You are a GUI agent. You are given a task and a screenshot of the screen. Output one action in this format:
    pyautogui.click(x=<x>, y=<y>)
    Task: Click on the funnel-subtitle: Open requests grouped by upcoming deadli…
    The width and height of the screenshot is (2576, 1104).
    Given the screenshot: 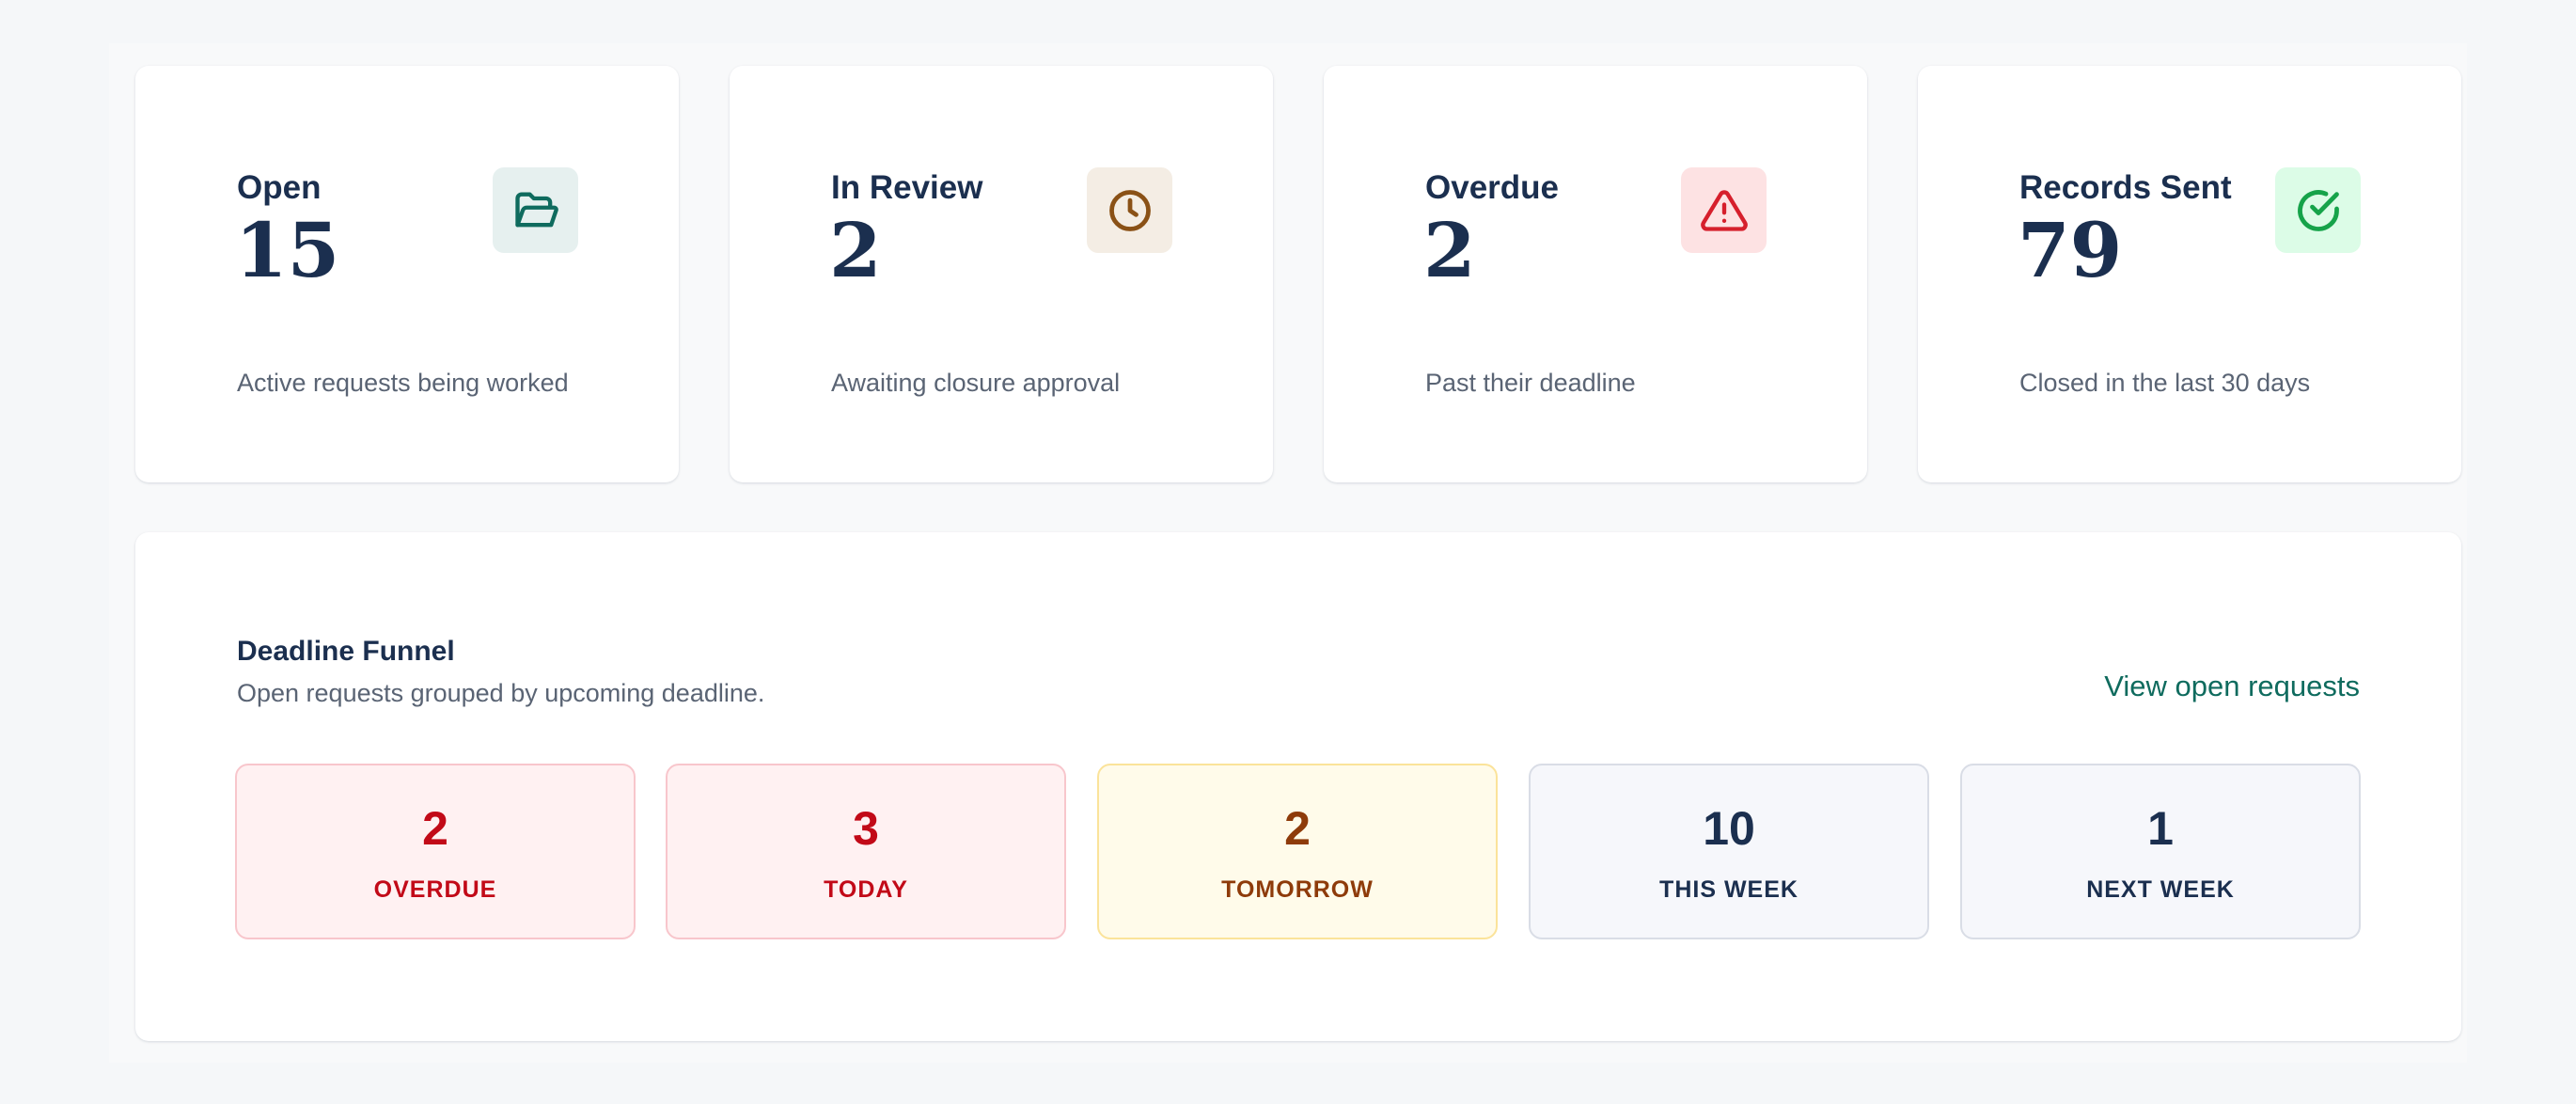 What is the action you would take?
    pyautogui.click(x=501, y=693)
    